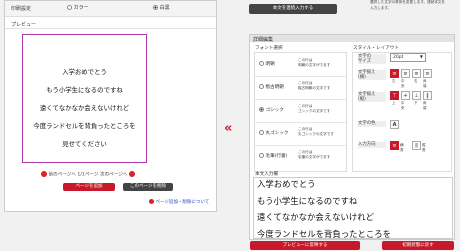 The height and width of the screenshot is (251, 460). Describe the element at coordinates (372, 124) in the screenshot. I see `color-label: 文字の色` at that location.